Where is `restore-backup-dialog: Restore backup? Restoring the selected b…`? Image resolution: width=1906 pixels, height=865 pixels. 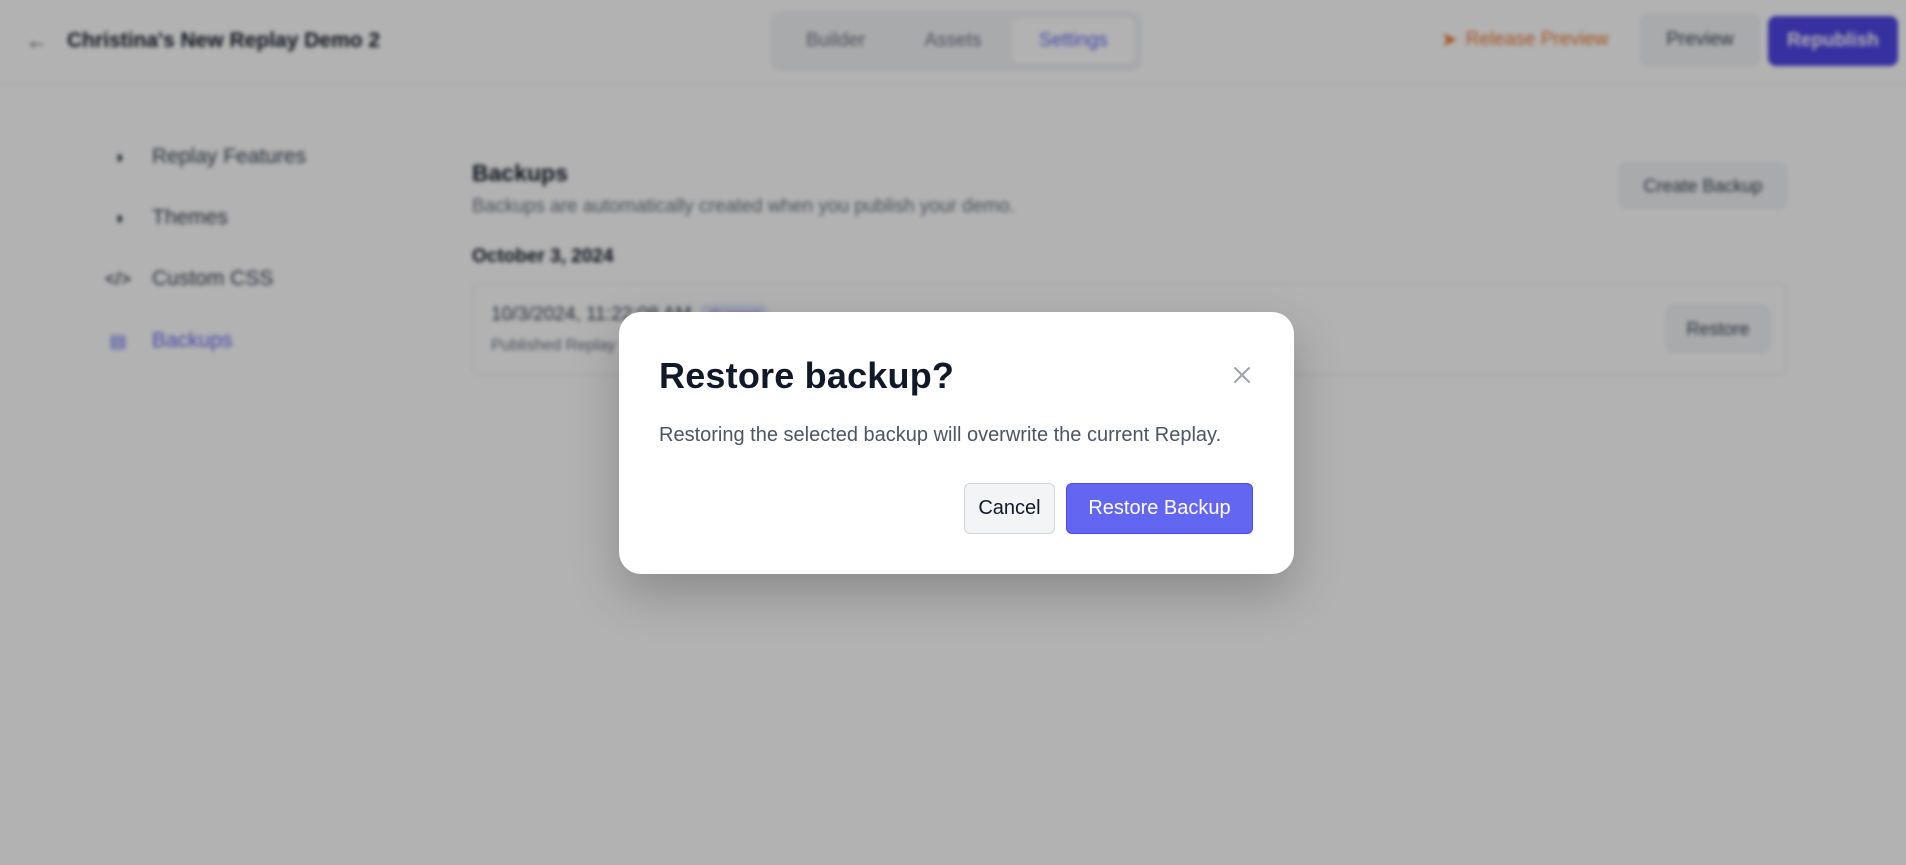
restore-backup-dialog: Restore backup? Restoring the selected b… is located at coordinates (956, 443).